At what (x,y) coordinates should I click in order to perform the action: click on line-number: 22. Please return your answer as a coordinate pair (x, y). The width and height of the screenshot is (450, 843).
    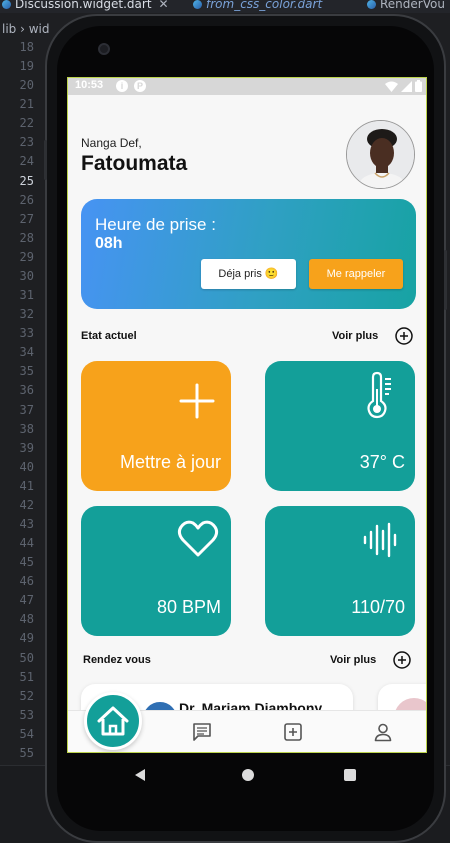
    Looking at the image, I should click on (26, 123).